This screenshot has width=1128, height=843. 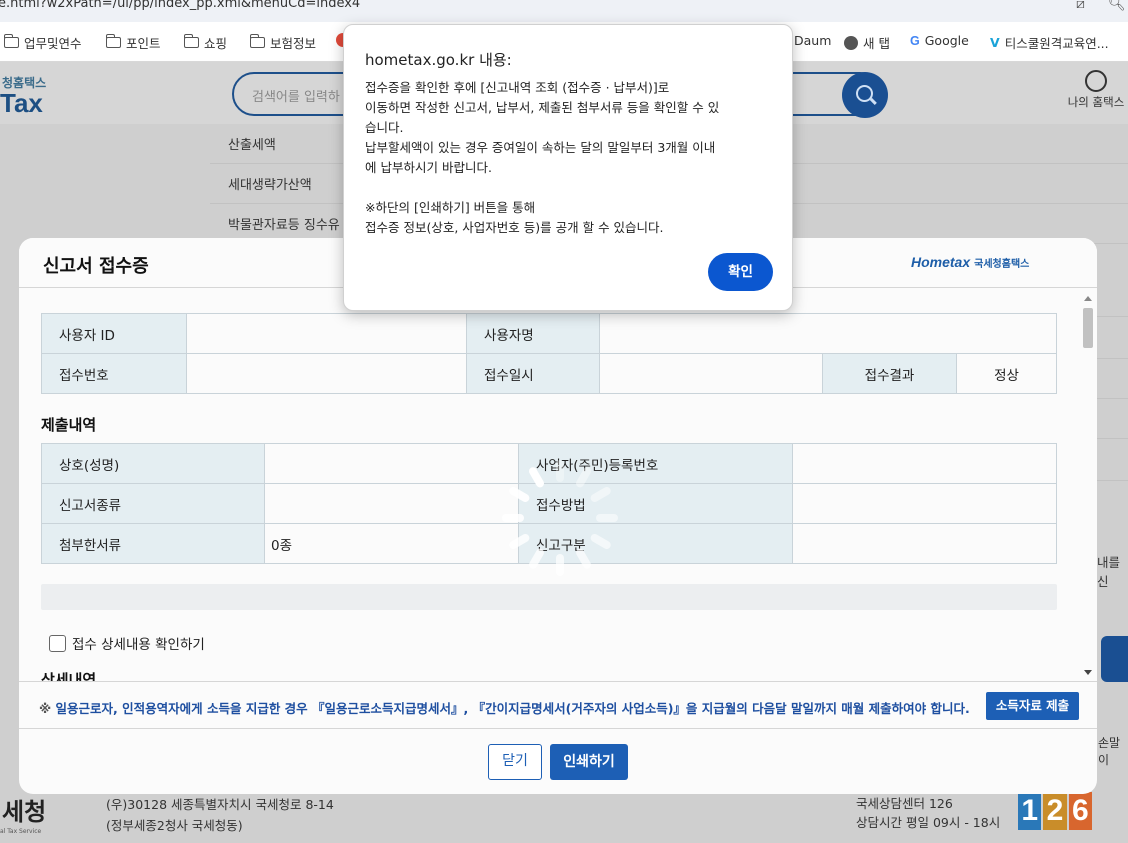 What do you see at coordinates (560, 518) in the screenshot?
I see `loading-spinner-icon` at bounding box center [560, 518].